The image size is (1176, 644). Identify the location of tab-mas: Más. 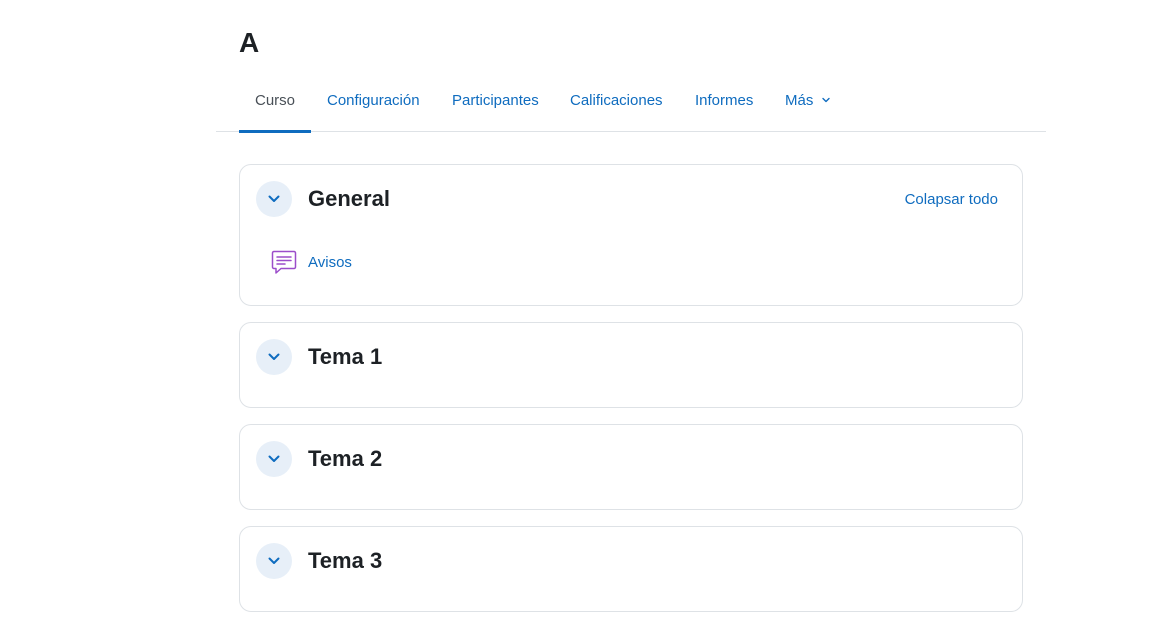
(808, 105).